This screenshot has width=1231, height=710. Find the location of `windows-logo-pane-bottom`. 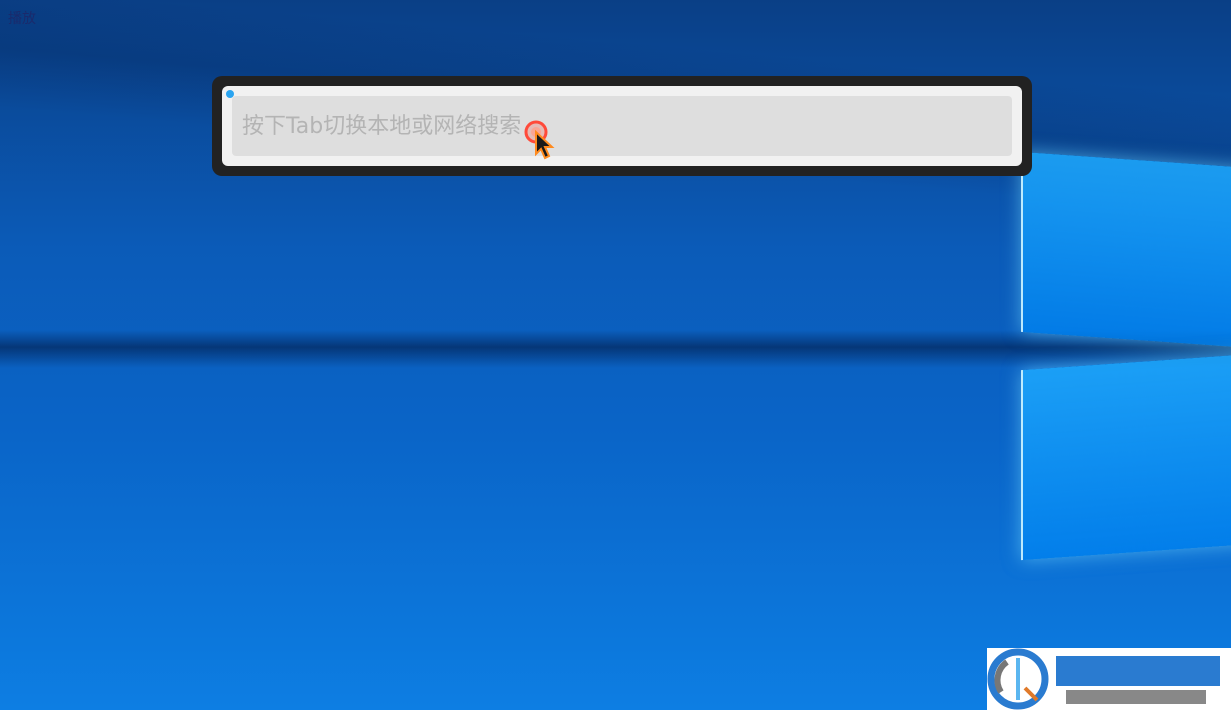

windows-logo-pane-bottom is located at coordinates (1126, 457).